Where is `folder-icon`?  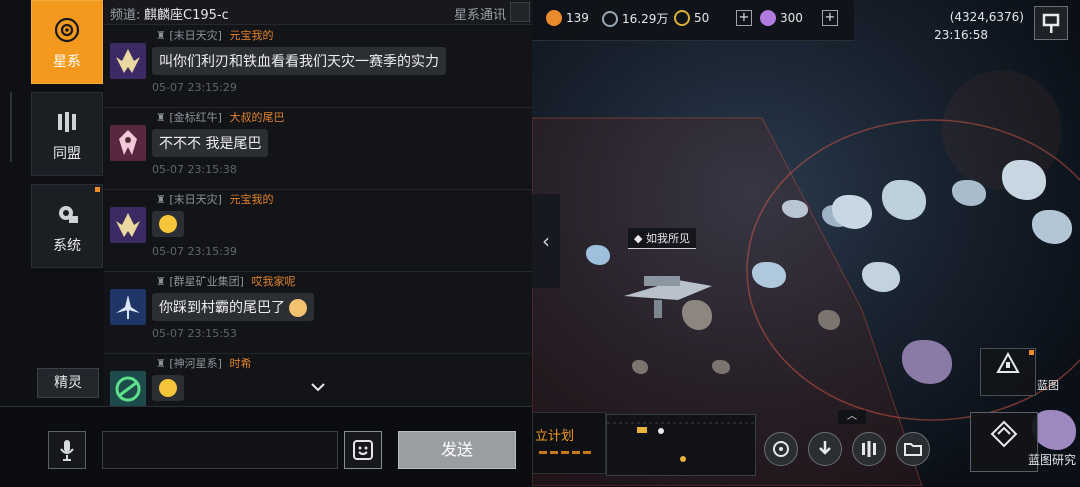
folder-icon is located at coordinates (913, 449).